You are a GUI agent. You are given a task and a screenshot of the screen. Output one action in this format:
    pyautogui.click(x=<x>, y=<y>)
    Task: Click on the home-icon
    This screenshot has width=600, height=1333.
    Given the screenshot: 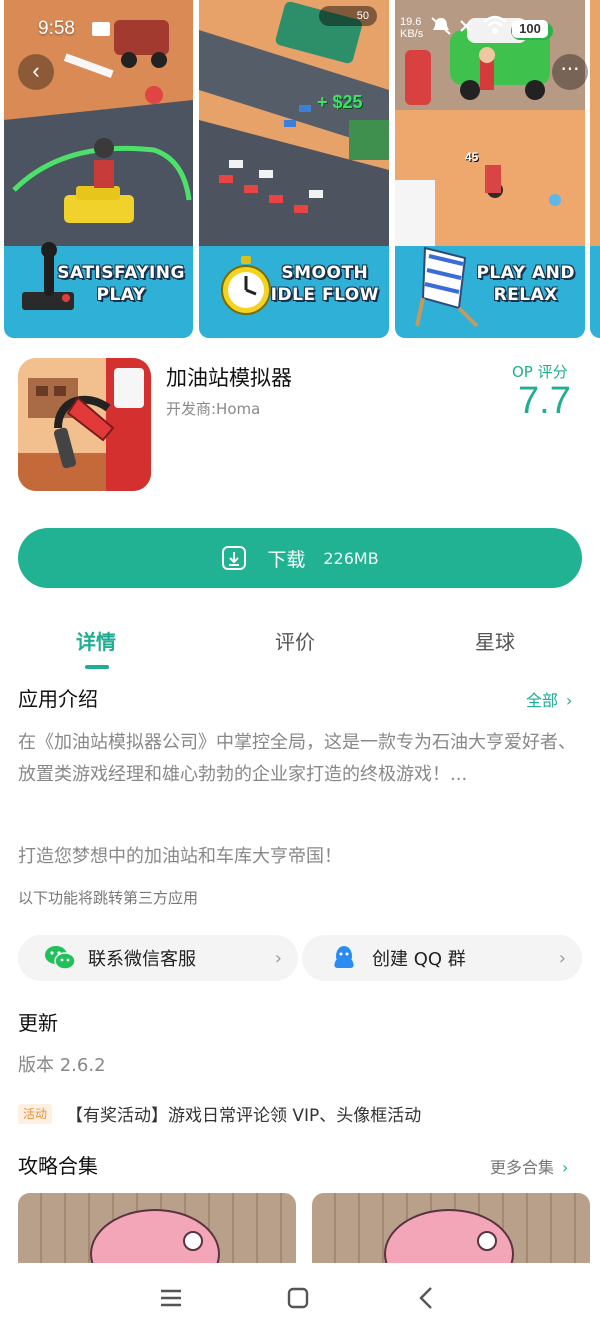 What is the action you would take?
    pyautogui.click(x=298, y=1298)
    